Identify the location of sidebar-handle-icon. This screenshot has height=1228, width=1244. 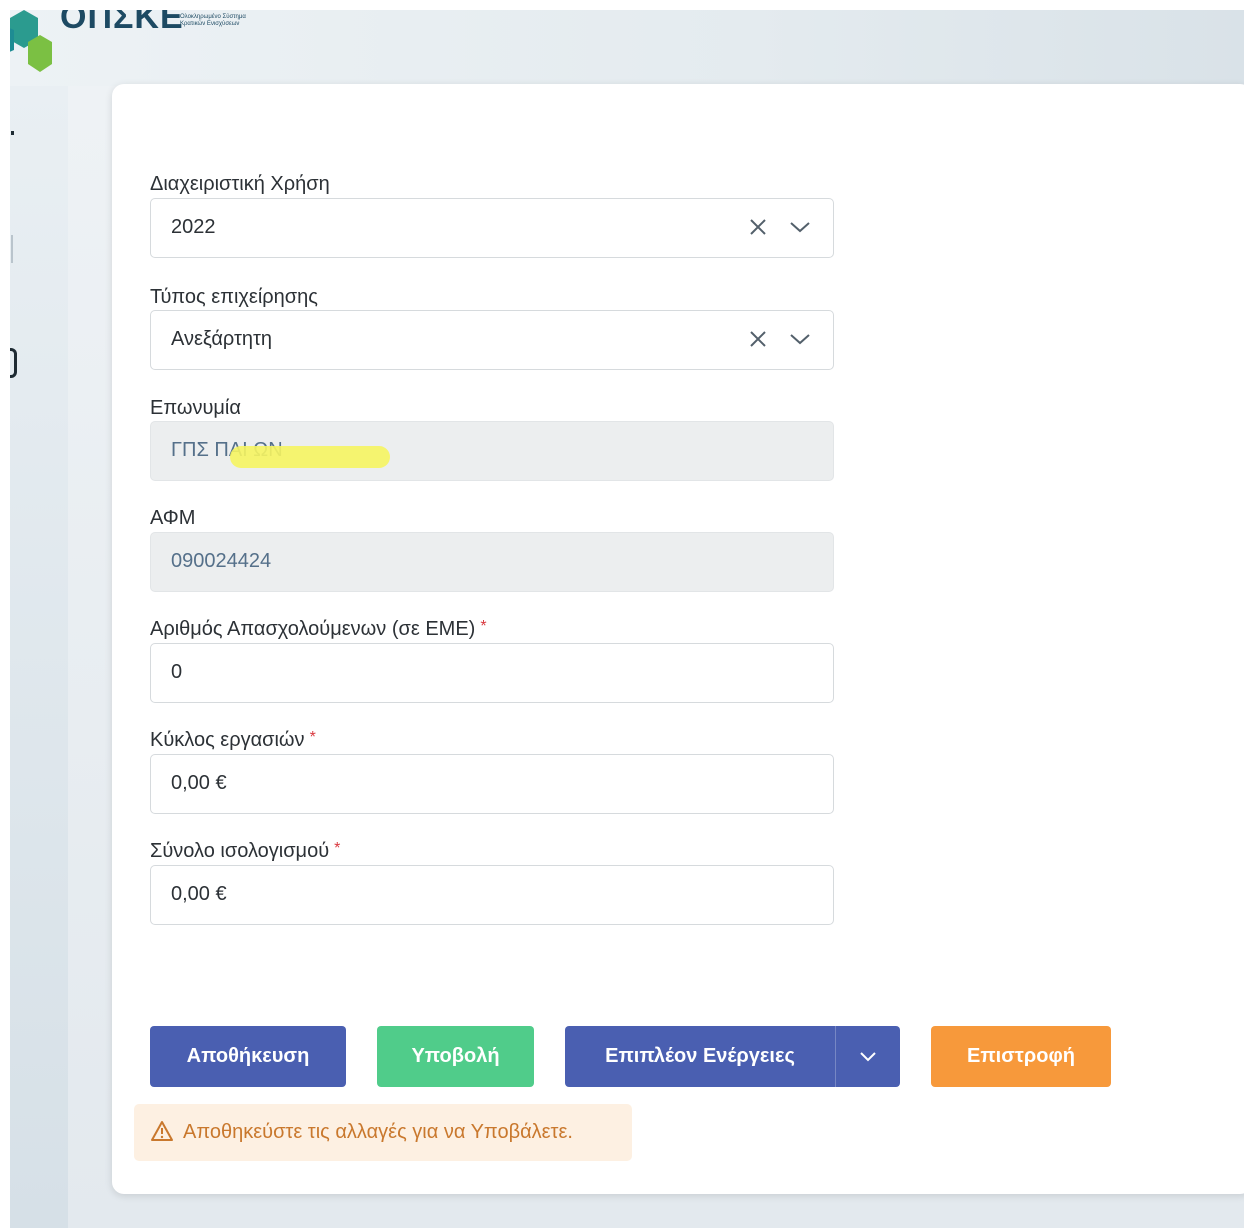
(12, 249).